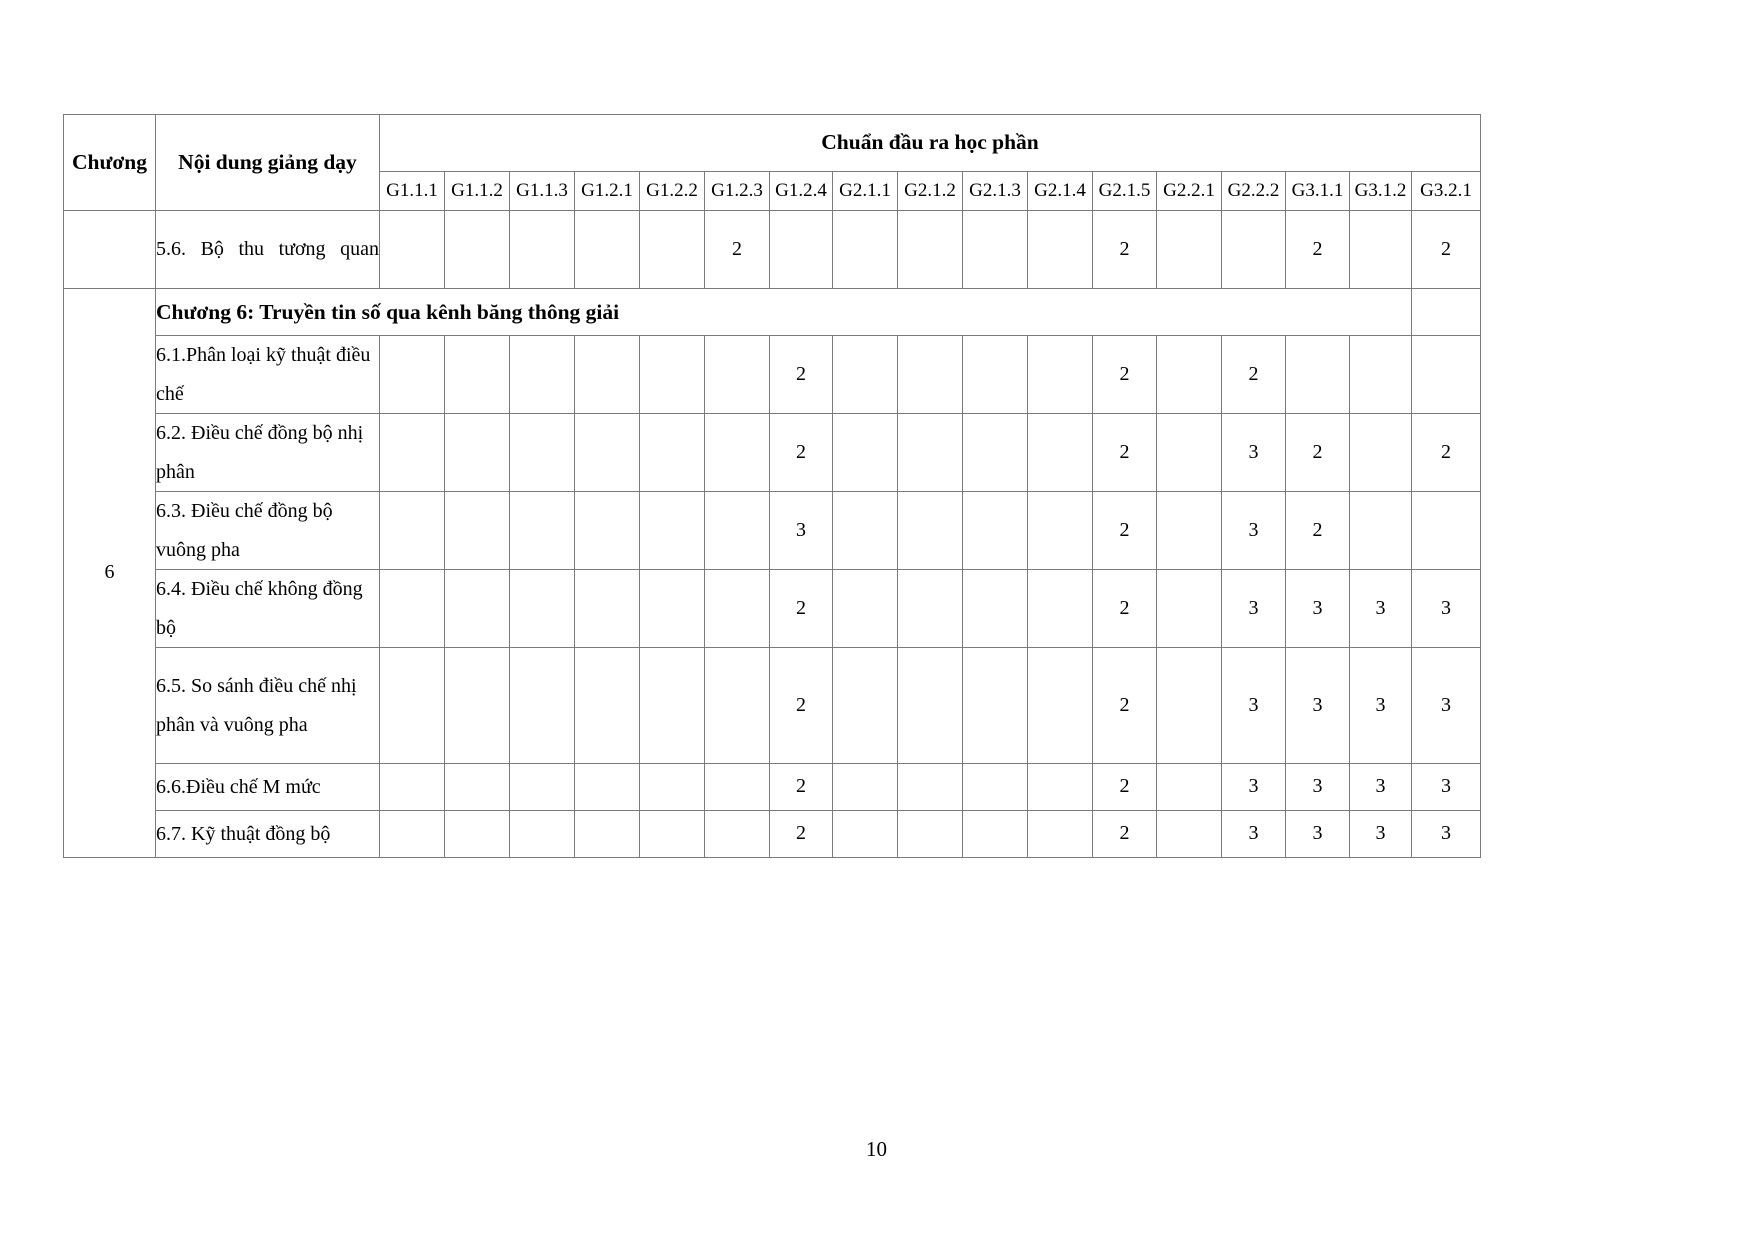 The height and width of the screenshot is (1240, 1753). I want to click on header-outcome-G3-1-1: G3.1.1, so click(1317, 191).